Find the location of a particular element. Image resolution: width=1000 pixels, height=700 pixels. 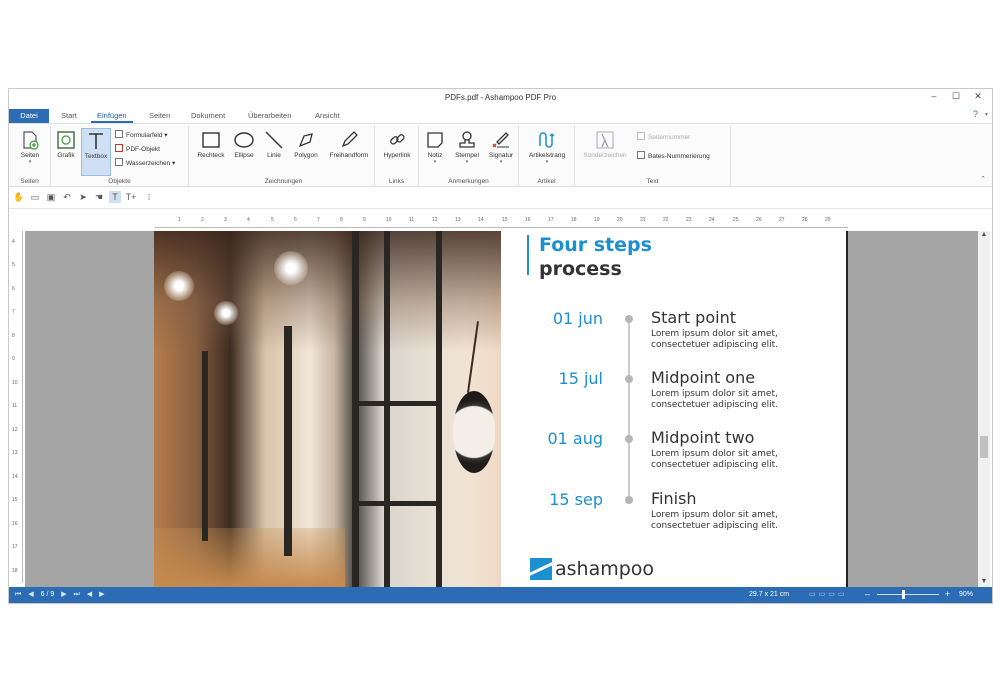

ruler-number: 8 is located at coordinates (341, 220).